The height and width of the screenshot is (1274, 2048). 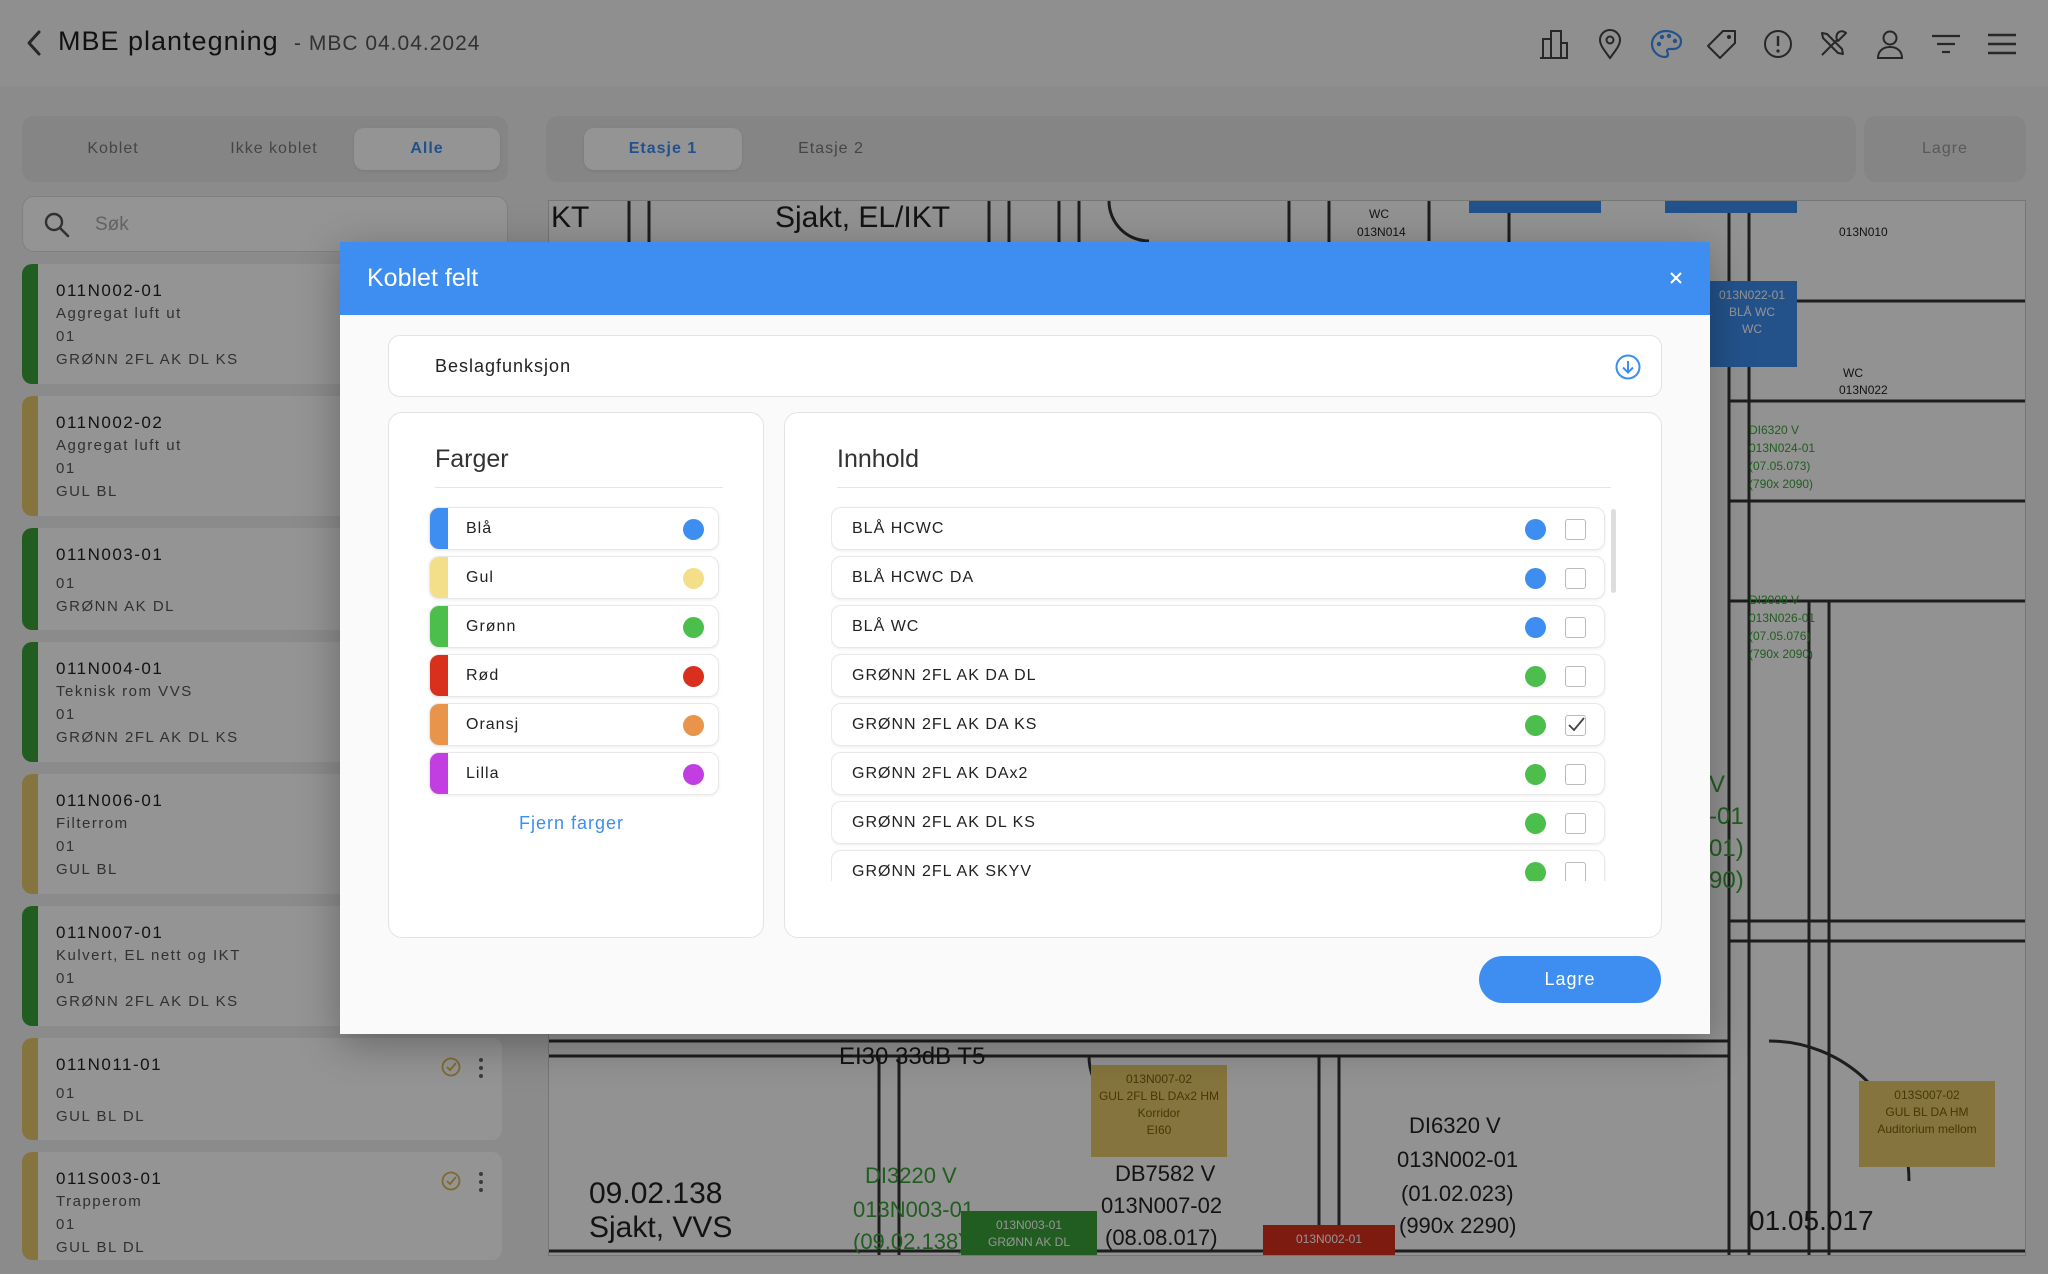 I want to click on color-name: Blå, so click(x=479, y=528).